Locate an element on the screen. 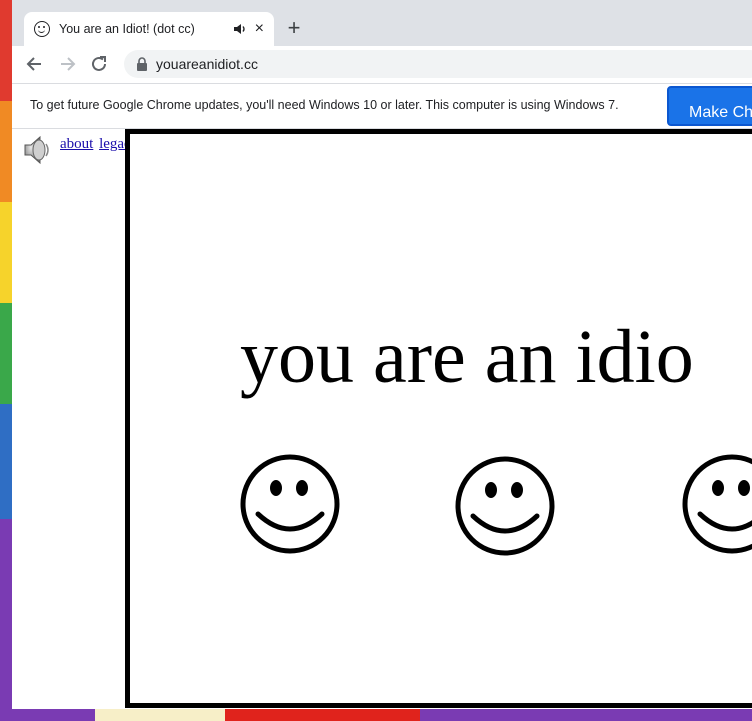 The image size is (752, 721). new-tab-button: + is located at coordinates (294, 28).